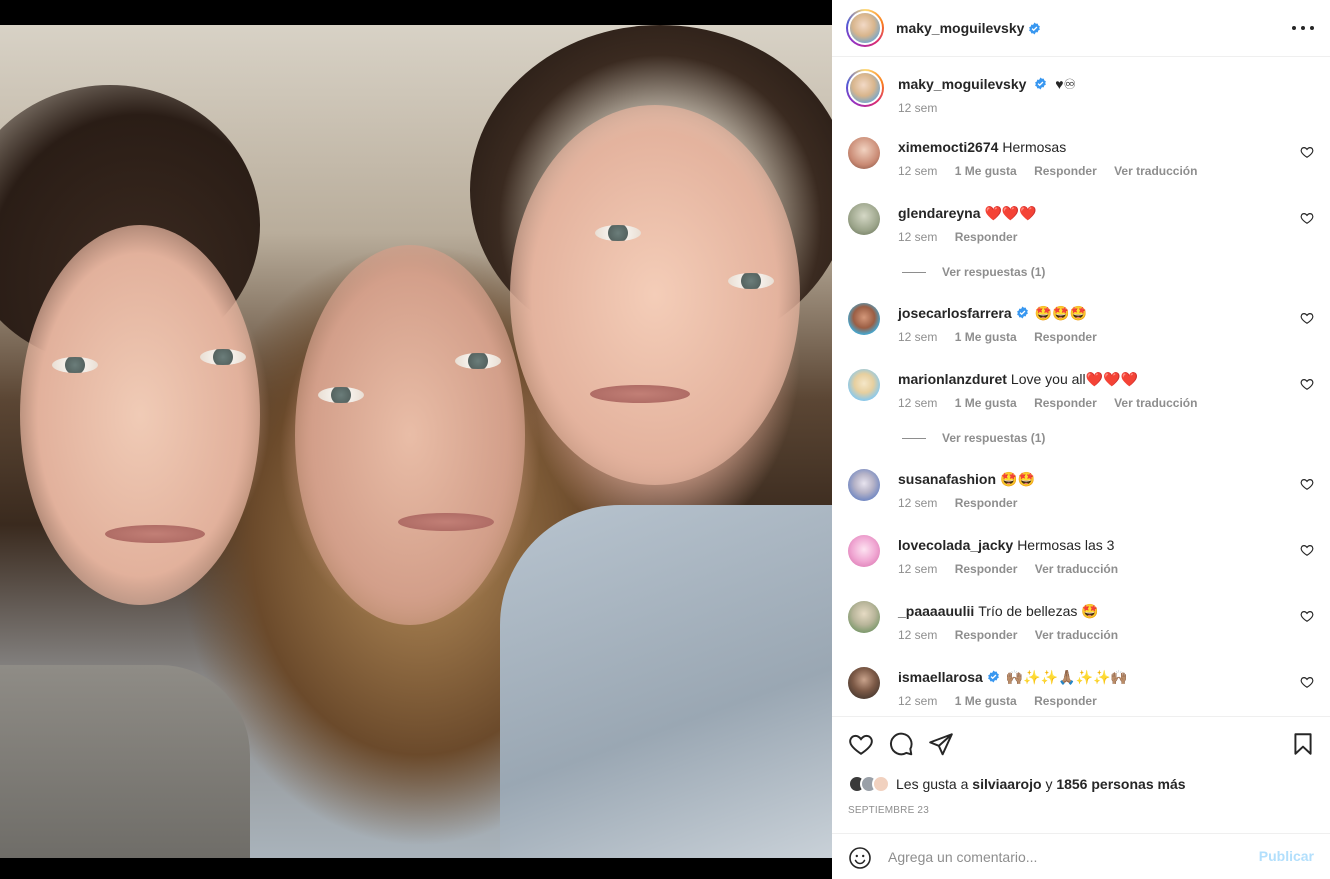 Image resolution: width=1330 pixels, height=879 pixels. Describe the element at coordinates (1081, 99) in the screenshot. I see `post-caption: maky_moguilevsky ♥︎♾ 12 sem` at that location.